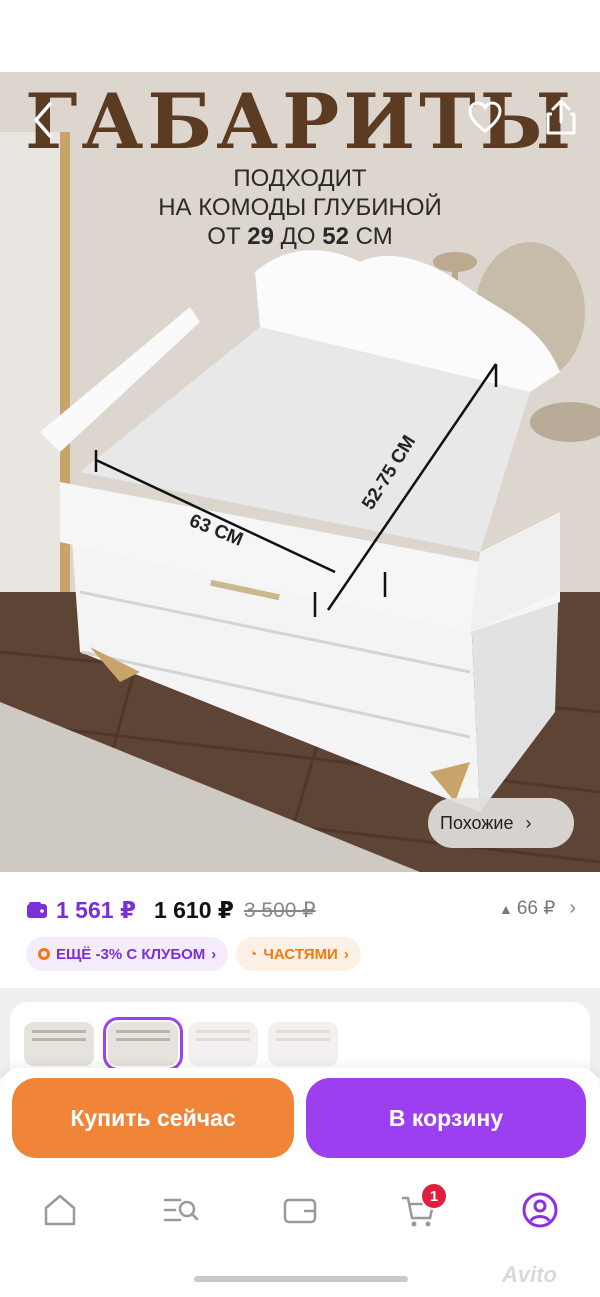 The width and height of the screenshot is (600, 1297). Describe the element at coordinates (300, 178) in the screenshot. I see `hero-subtitle-line1: ПОДХОДИТ` at that location.